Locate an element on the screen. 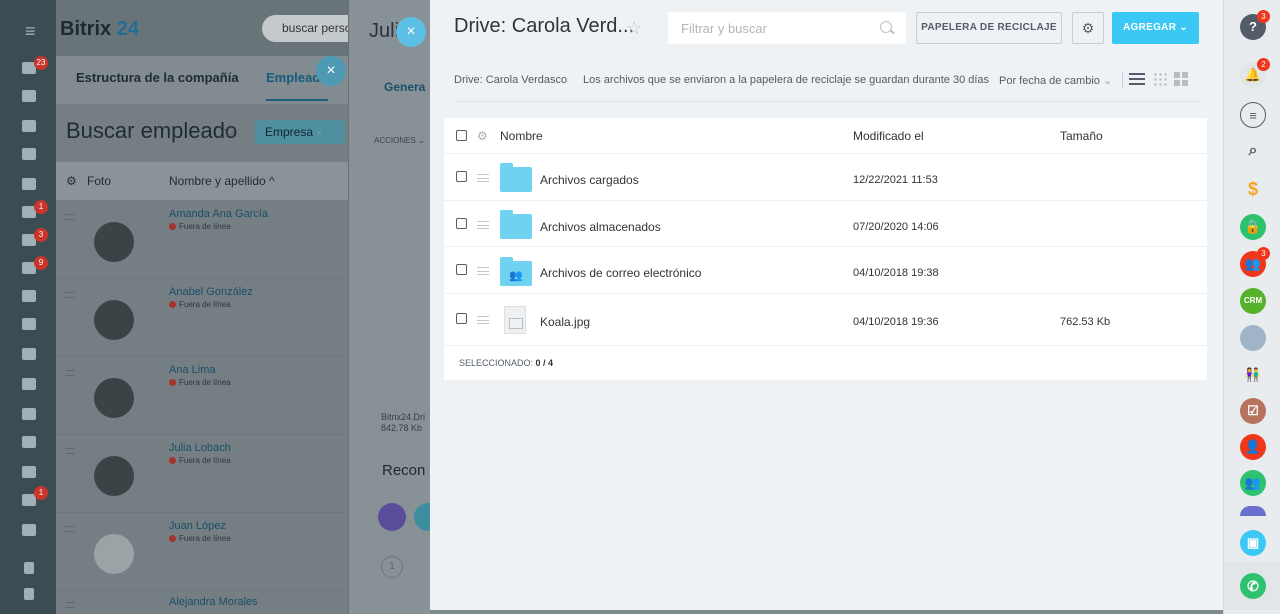 The image size is (1280, 614). table-row: Alejandra Morales is located at coordinates (206, 602).